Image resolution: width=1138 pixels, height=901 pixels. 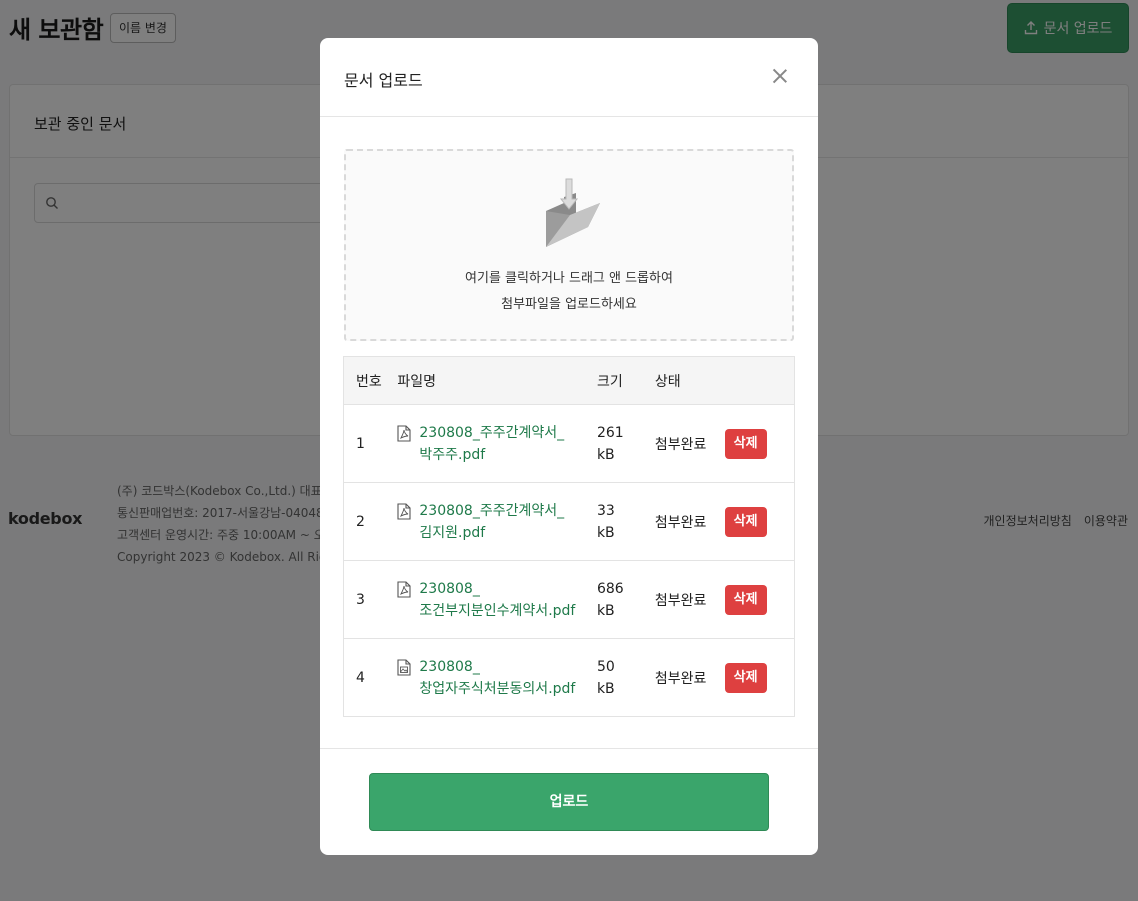 I want to click on file-link: 230808_주주간계약서_ 김지원.pdf, so click(x=491, y=522).